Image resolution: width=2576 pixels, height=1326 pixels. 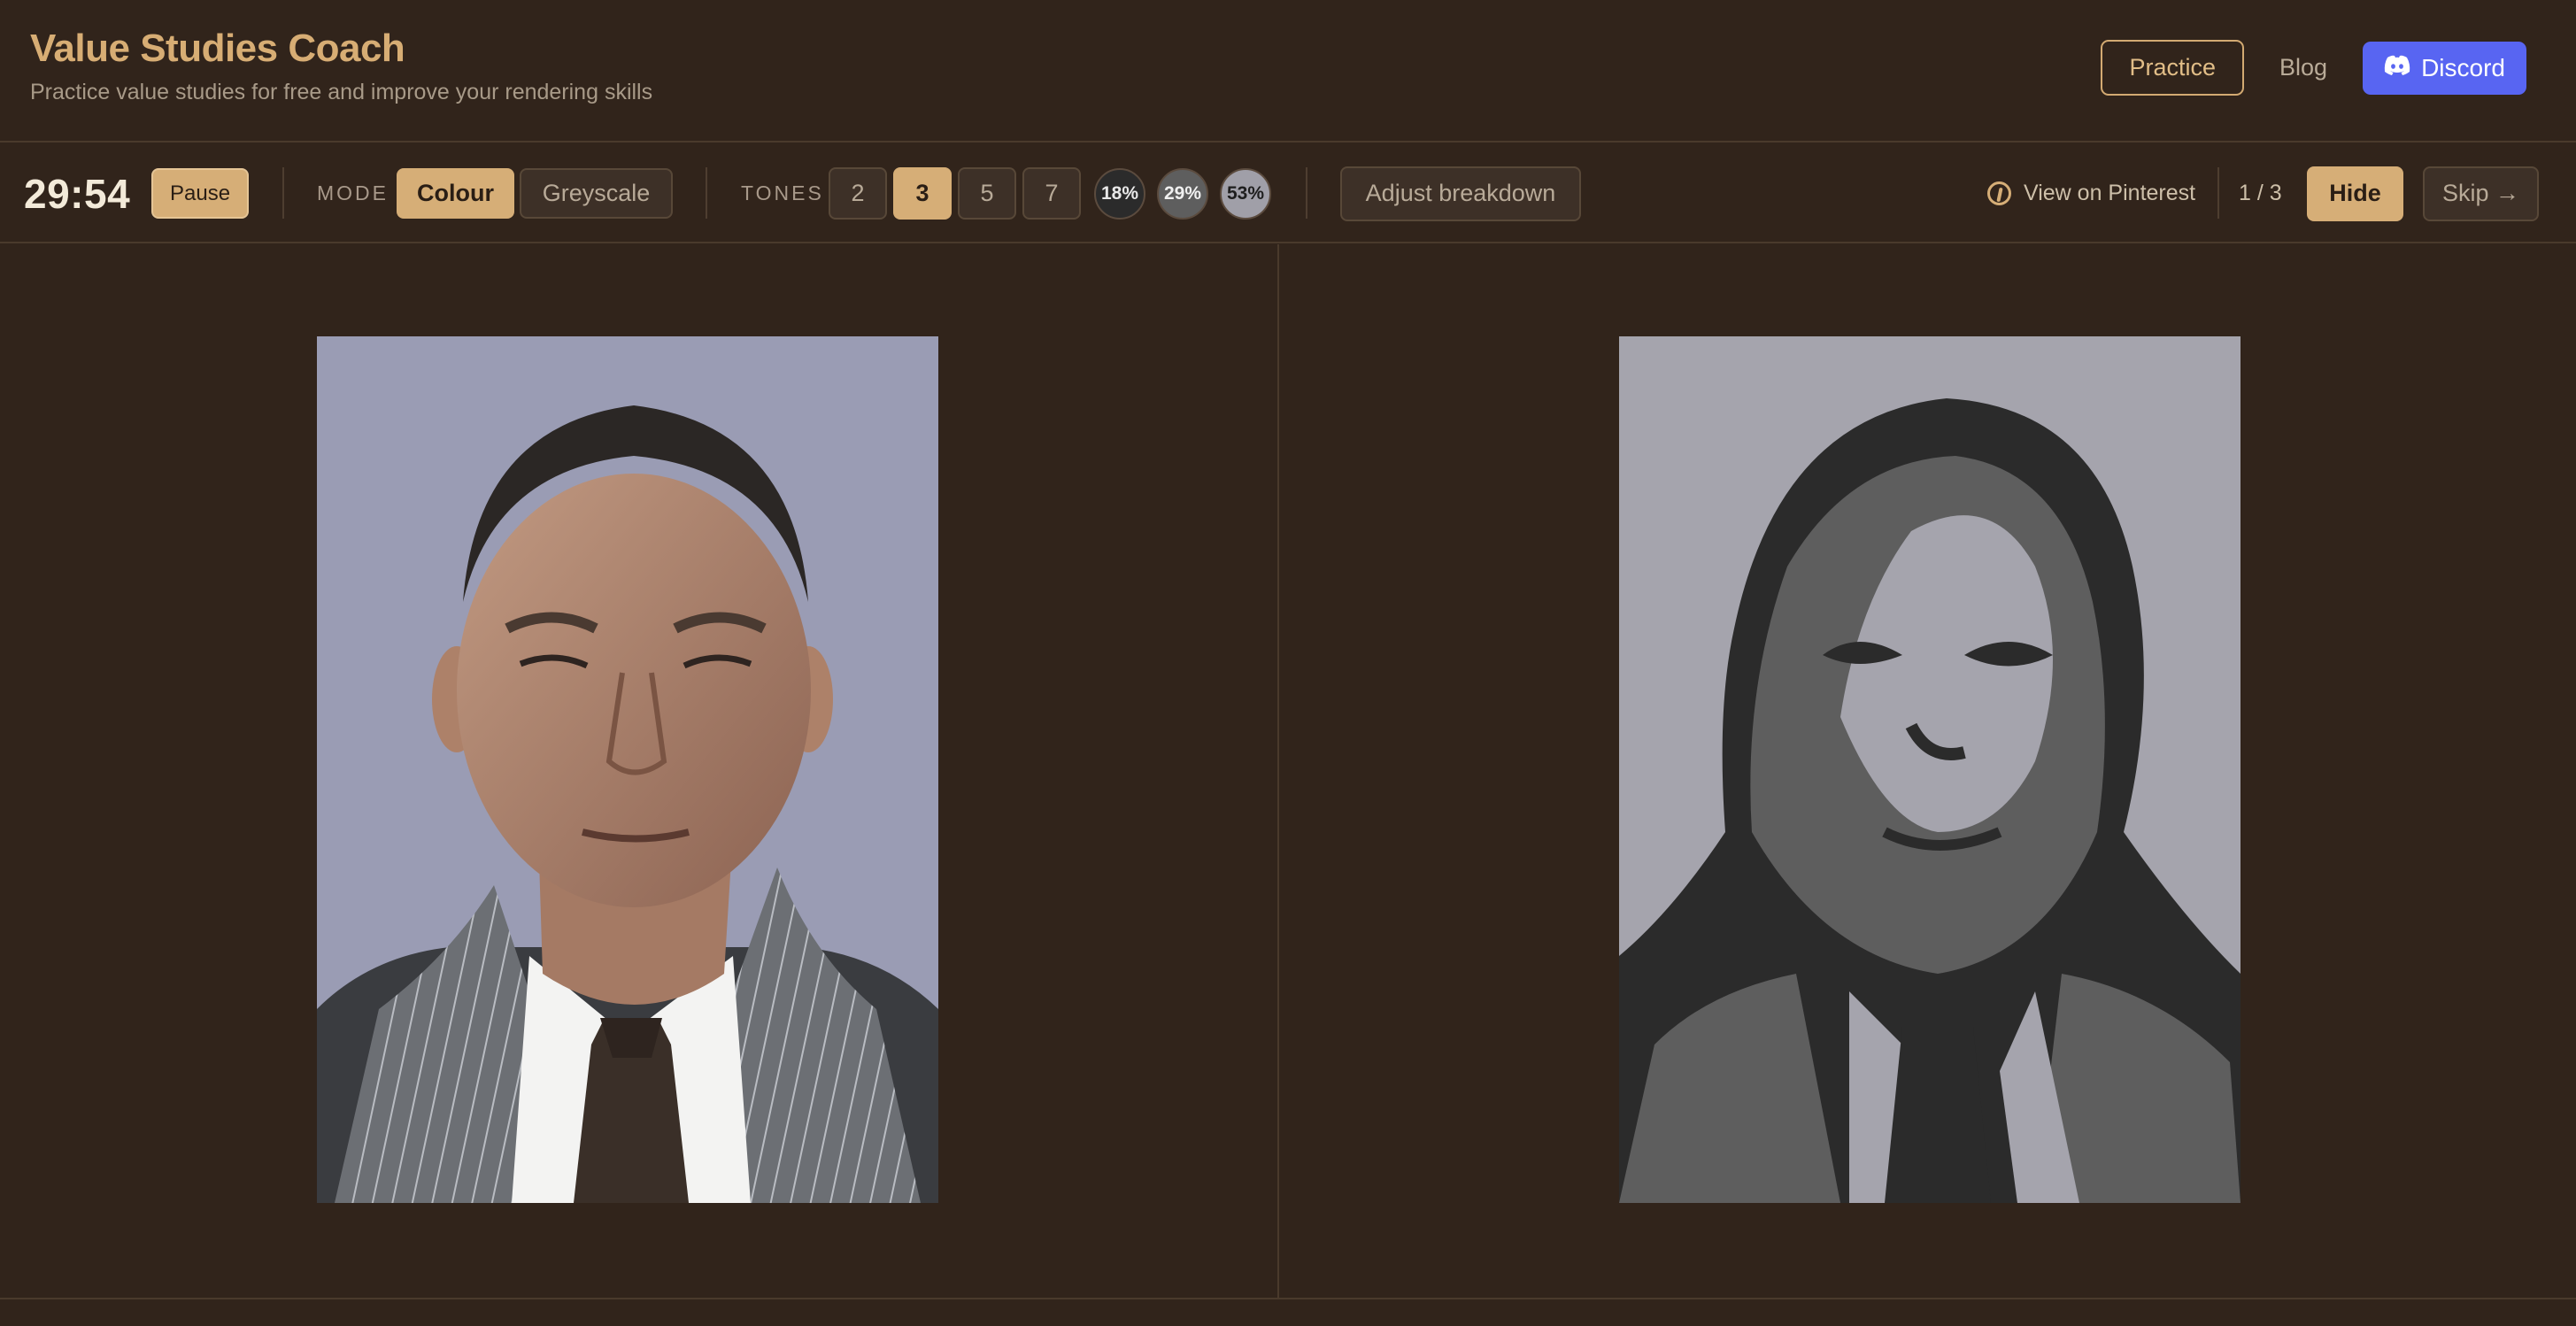 What do you see at coordinates (455, 193) in the screenshot?
I see `mode-colour-button: Colour` at bounding box center [455, 193].